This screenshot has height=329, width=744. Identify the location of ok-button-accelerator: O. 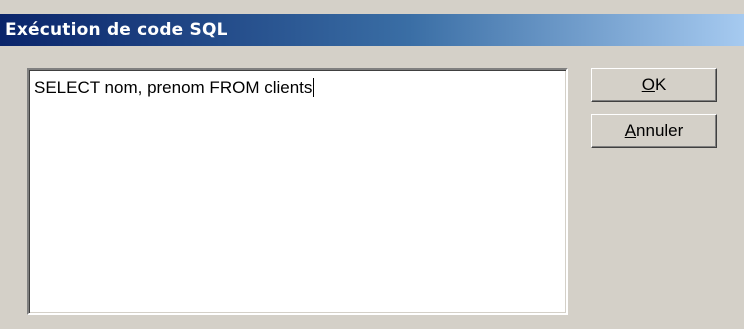
(648, 84).